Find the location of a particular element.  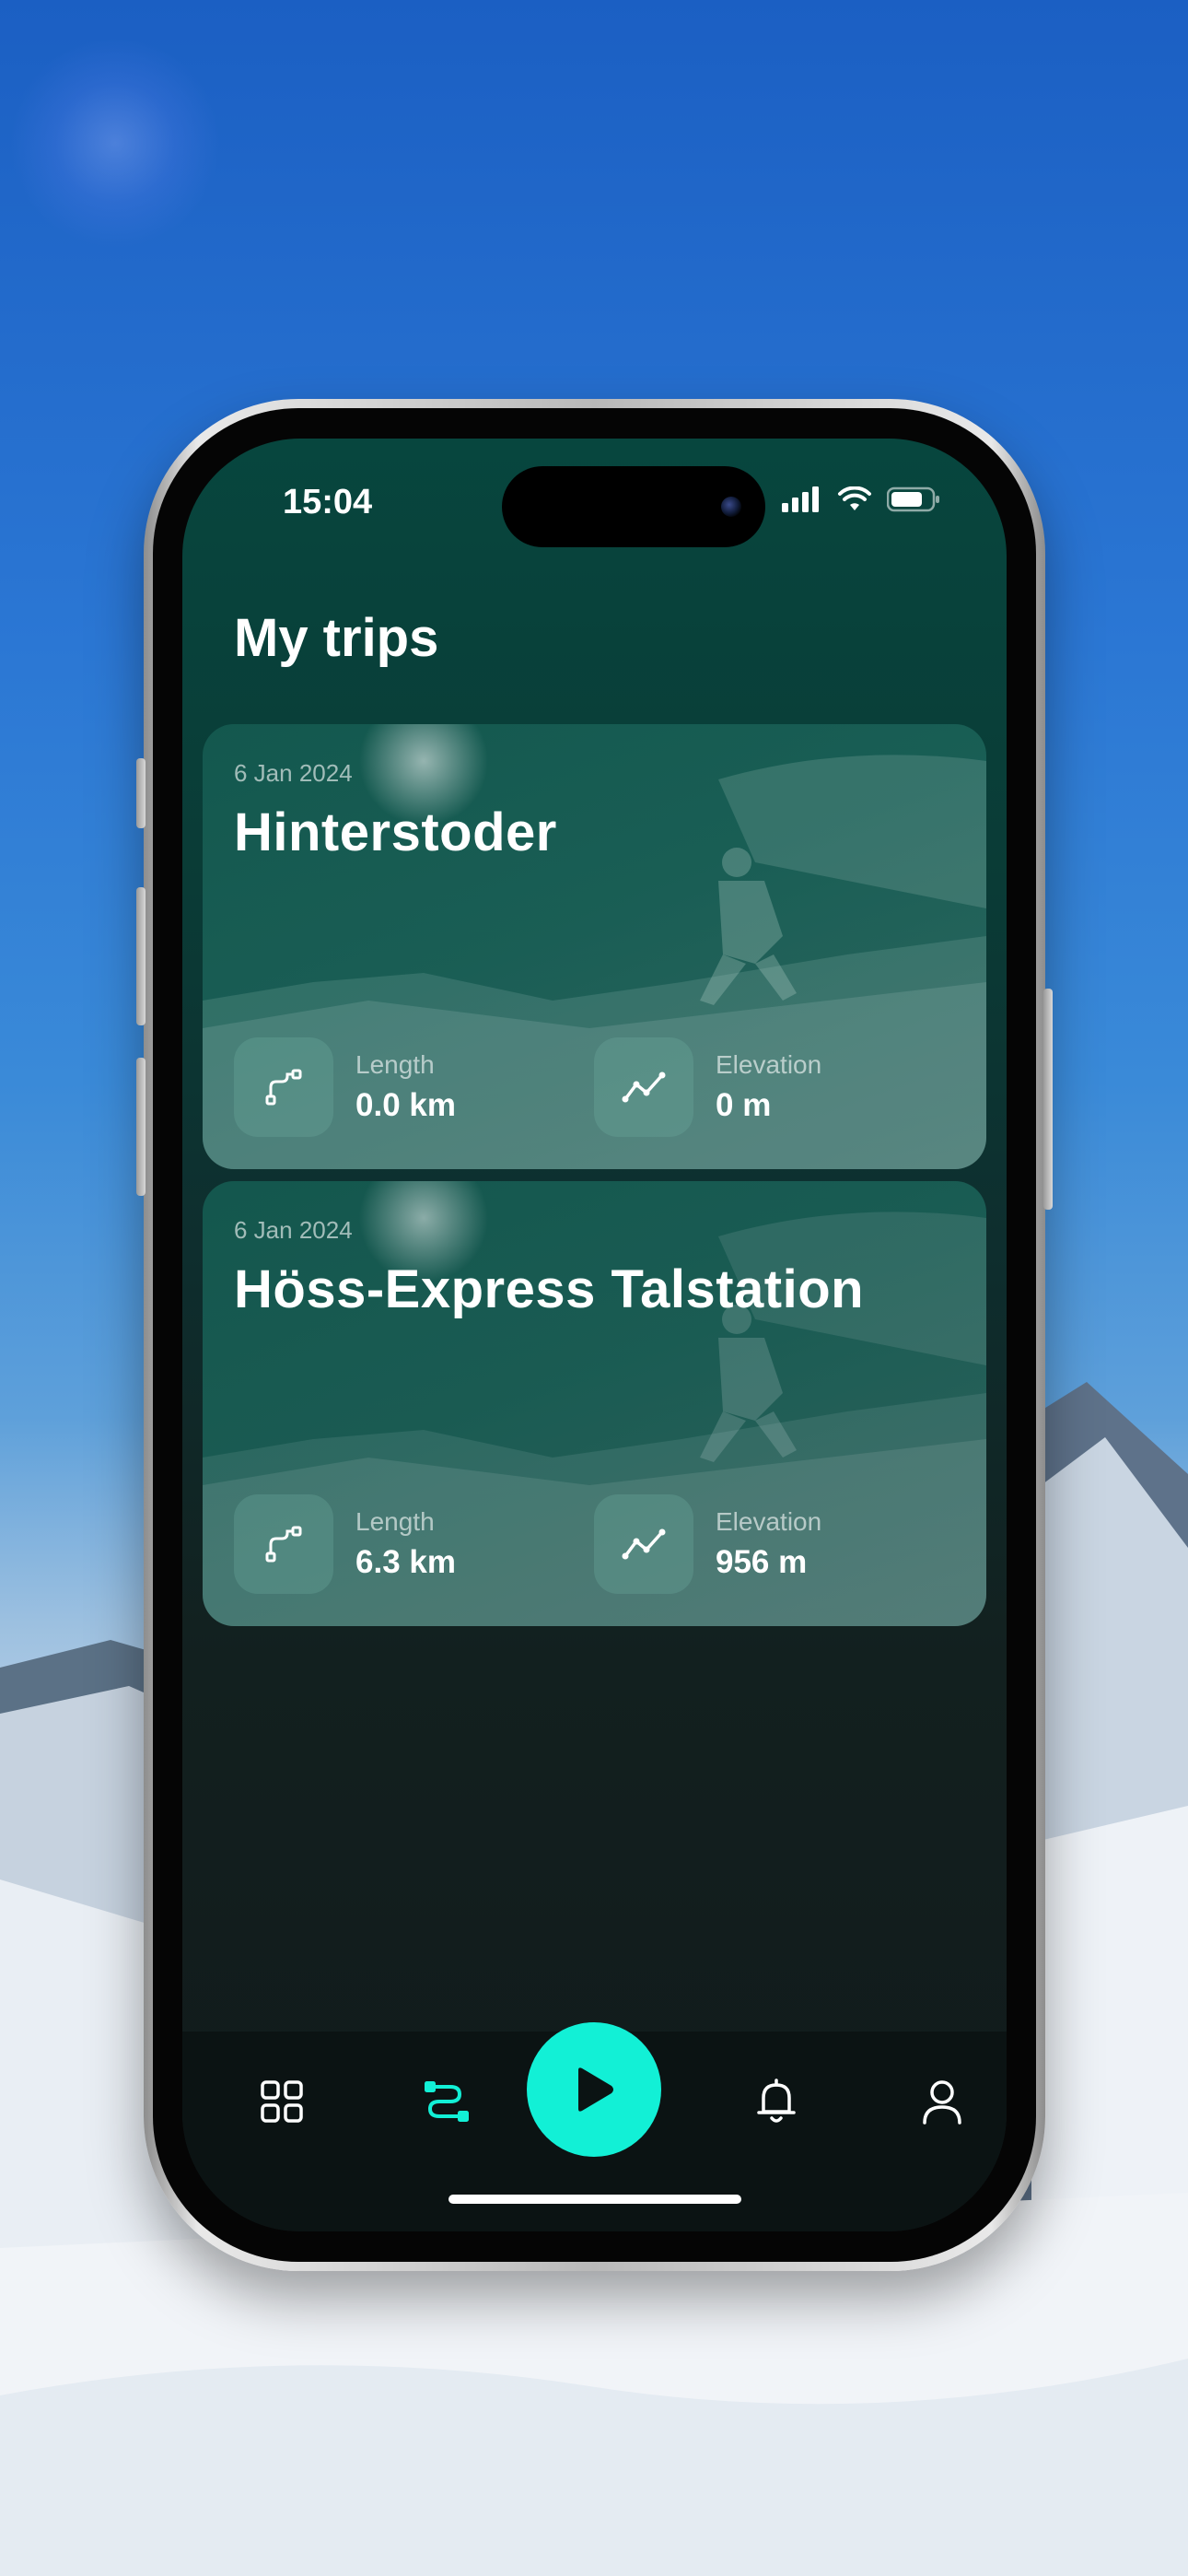

elevation-value: 956 m is located at coordinates (762, 1562).